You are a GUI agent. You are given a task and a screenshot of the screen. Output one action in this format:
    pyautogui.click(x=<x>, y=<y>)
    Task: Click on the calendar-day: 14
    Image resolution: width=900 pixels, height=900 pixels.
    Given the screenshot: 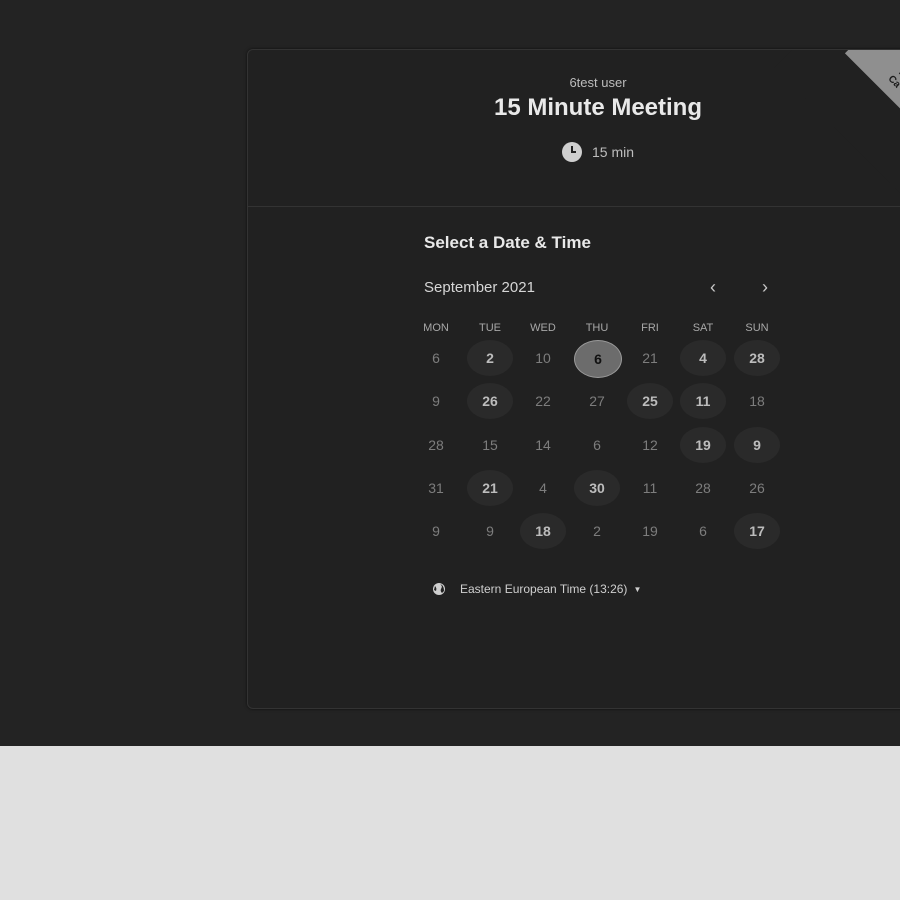 What is the action you would take?
    pyautogui.click(x=543, y=445)
    